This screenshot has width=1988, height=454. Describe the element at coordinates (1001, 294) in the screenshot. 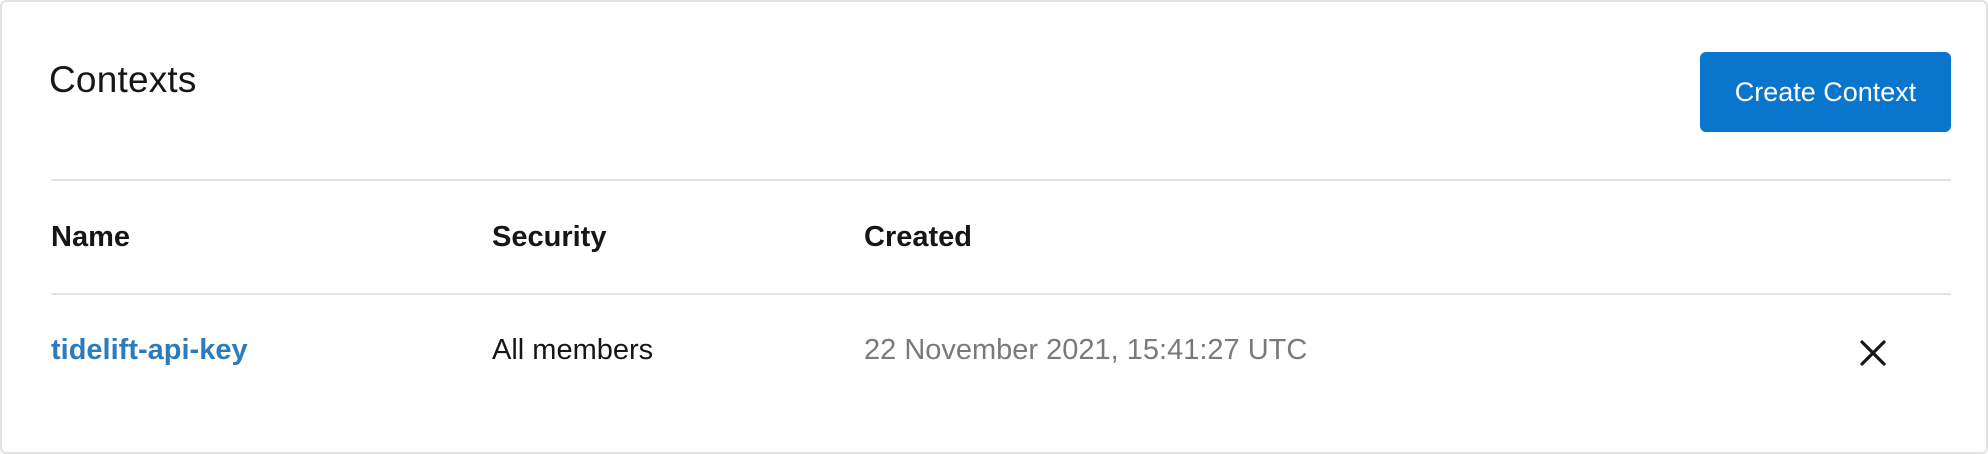

I see `table-header-divider` at that location.